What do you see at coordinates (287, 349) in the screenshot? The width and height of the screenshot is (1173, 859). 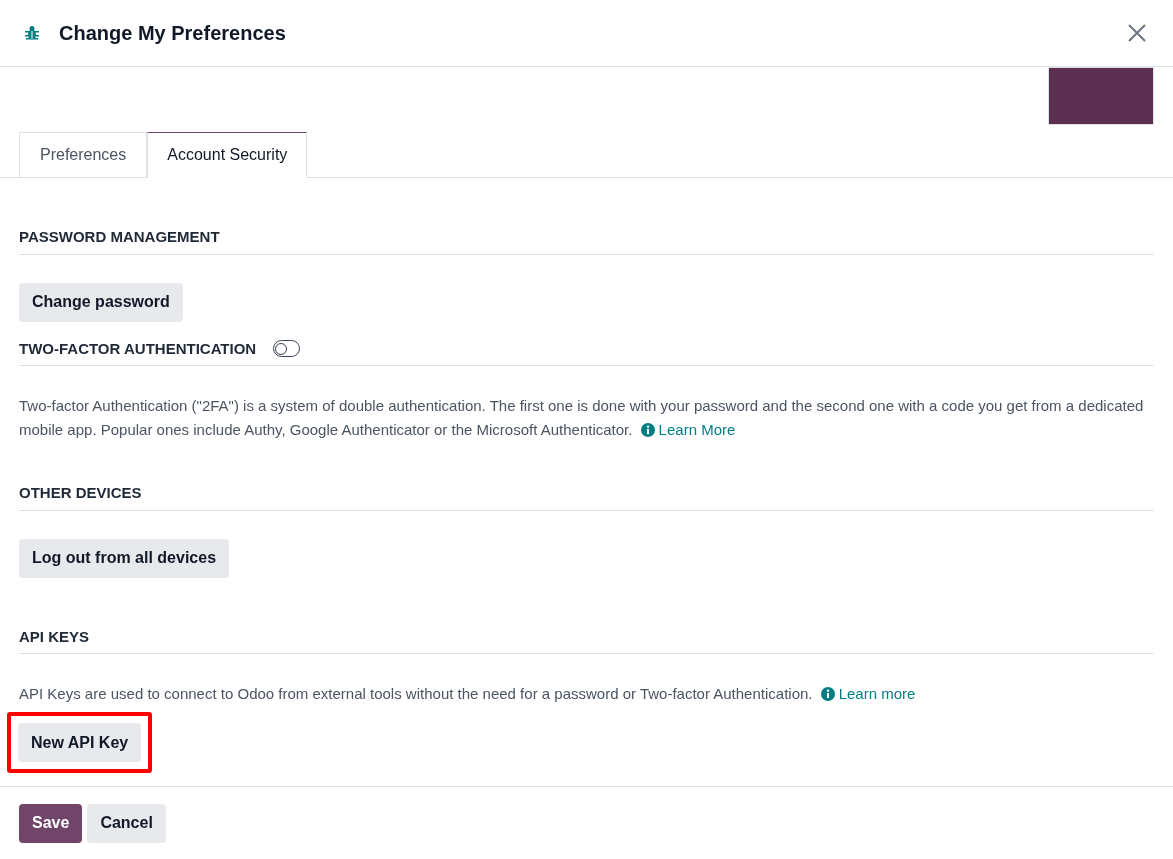 I see `toggle-switch` at bounding box center [287, 349].